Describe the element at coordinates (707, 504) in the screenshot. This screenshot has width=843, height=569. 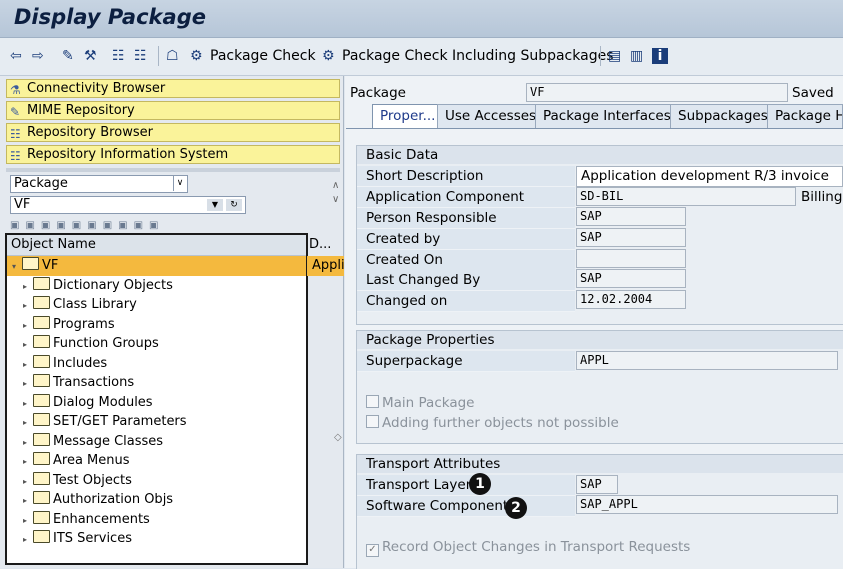
I see `software-component-field: SAP_APPL` at that location.